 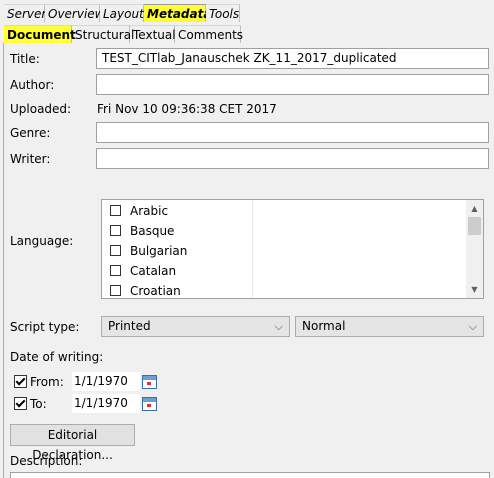 What do you see at coordinates (389, 326) in the screenshot?
I see `script-subtype-select: Normal ⌵` at bounding box center [389, 326].